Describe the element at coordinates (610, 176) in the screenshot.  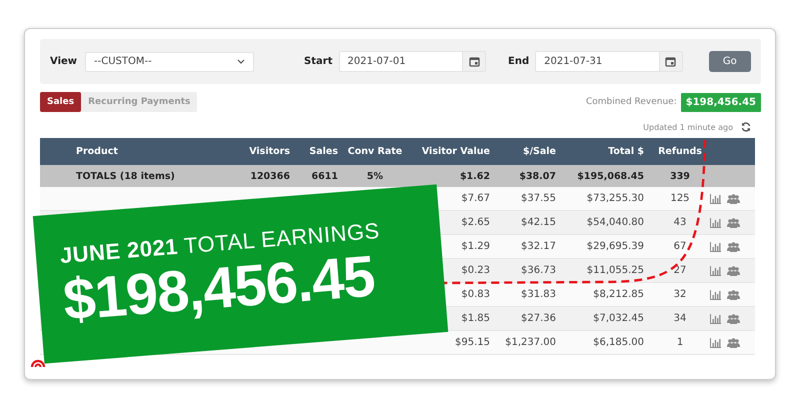
I see `table-cell-text: $195,068.45` at that location.